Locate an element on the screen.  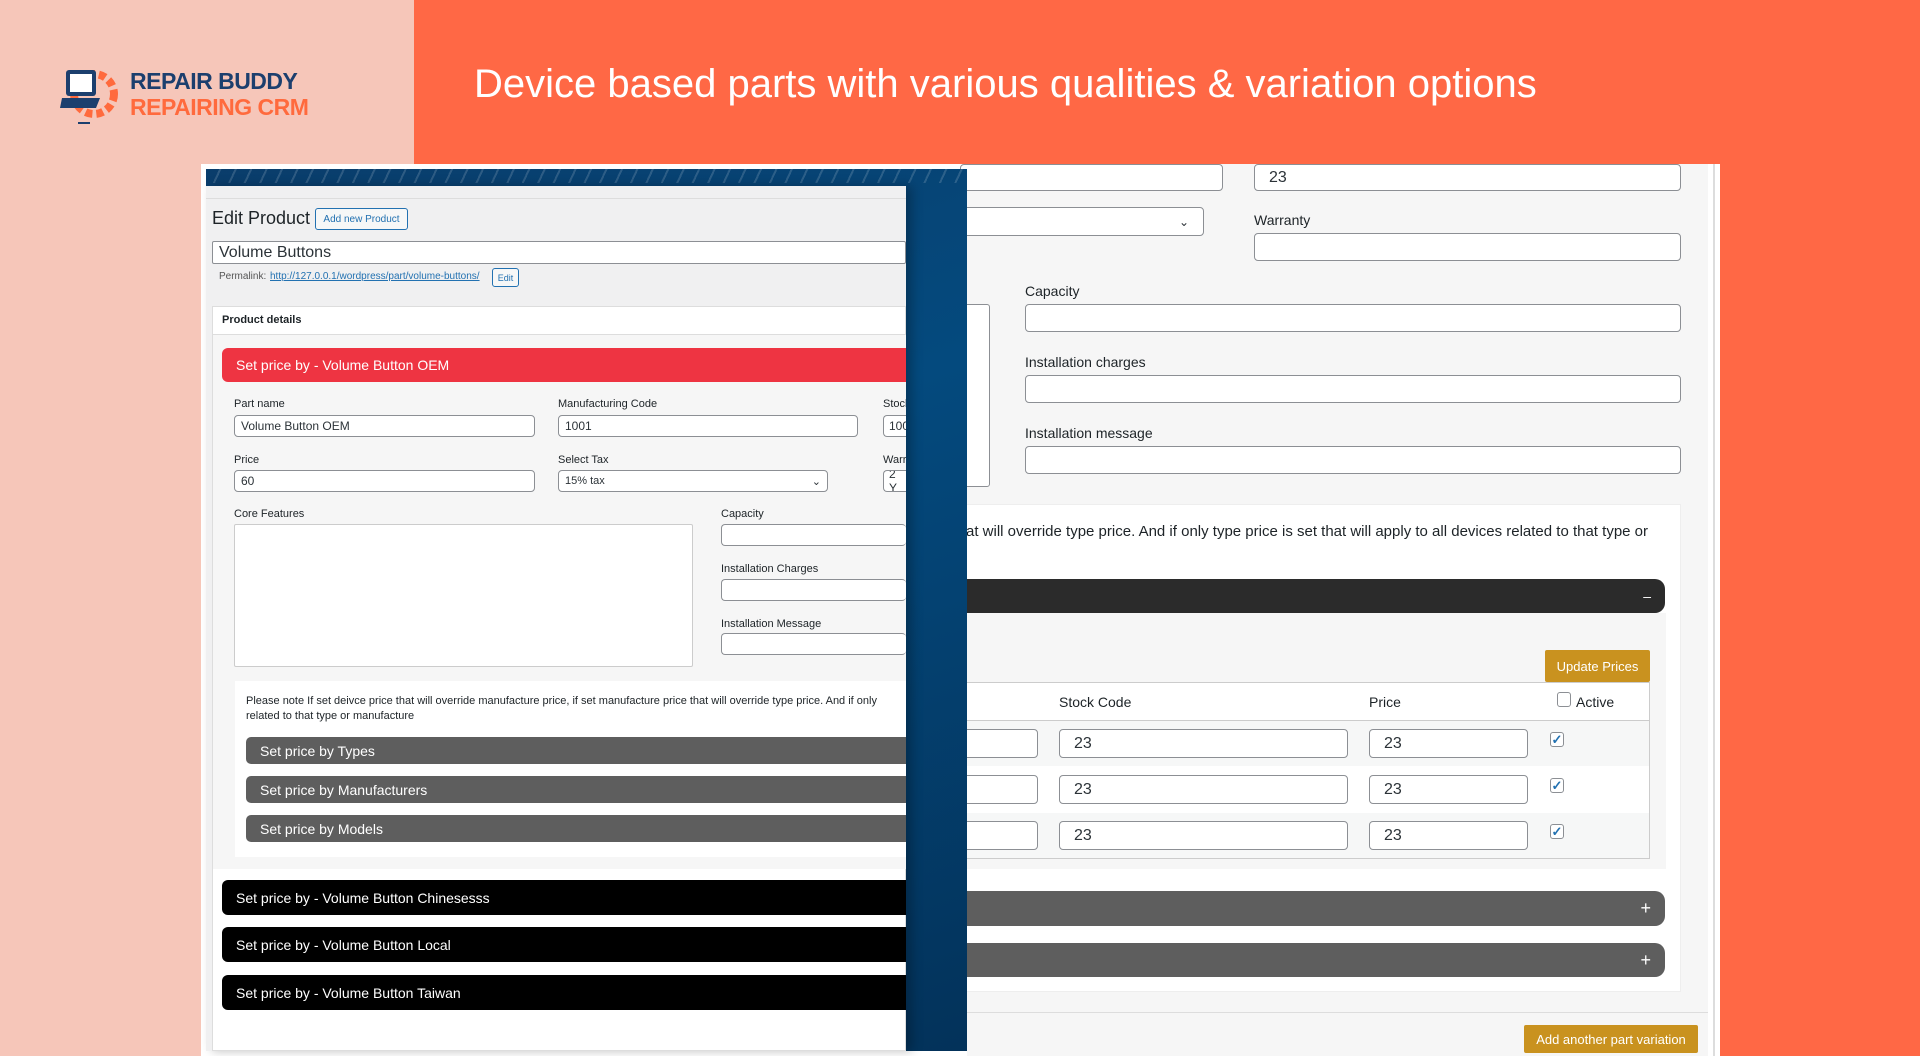
select-all-checkbox is located at coordinates (1564, 699).